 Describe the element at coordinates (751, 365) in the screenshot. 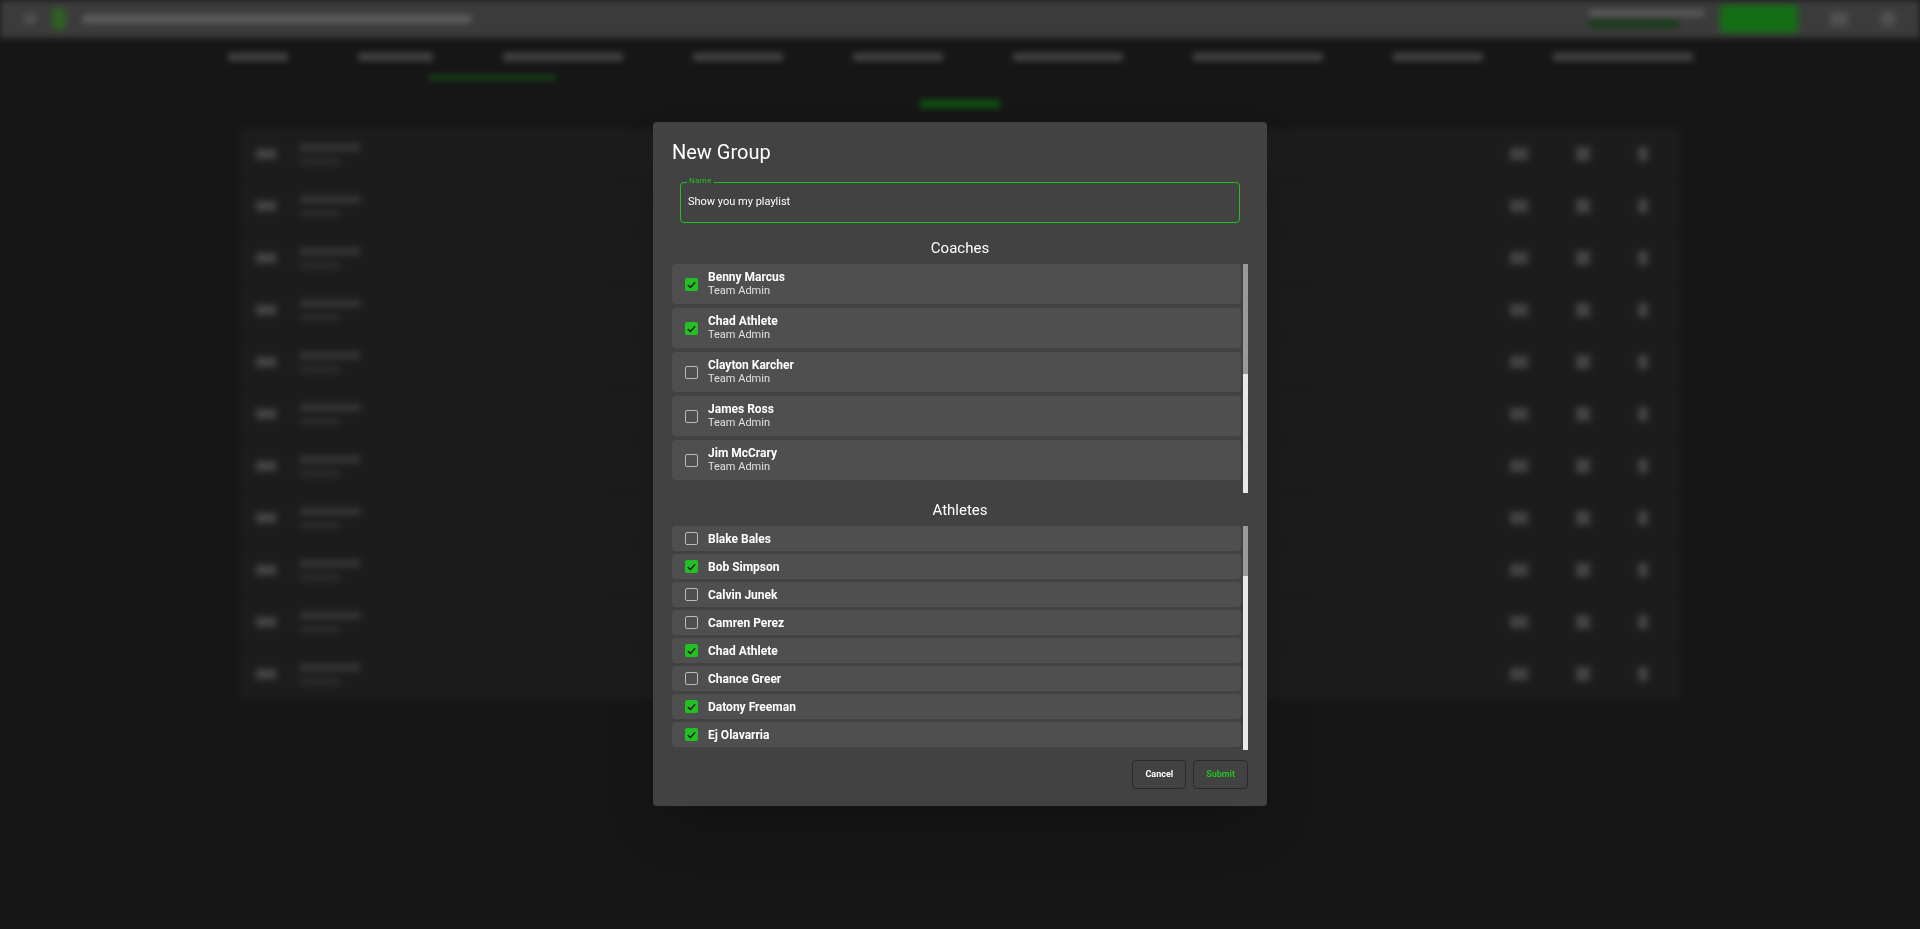

I see `member-name: Clayton Karcher` at that location.